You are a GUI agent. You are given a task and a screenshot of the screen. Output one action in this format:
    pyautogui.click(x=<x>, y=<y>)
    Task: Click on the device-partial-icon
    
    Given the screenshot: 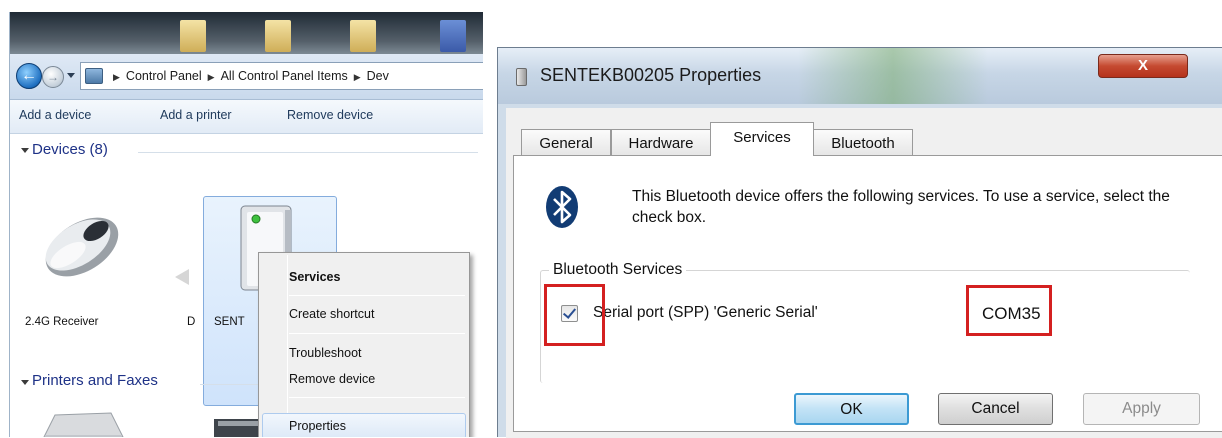 What is the action you would take?
    pyautogui.click(x=182, y=277)
    